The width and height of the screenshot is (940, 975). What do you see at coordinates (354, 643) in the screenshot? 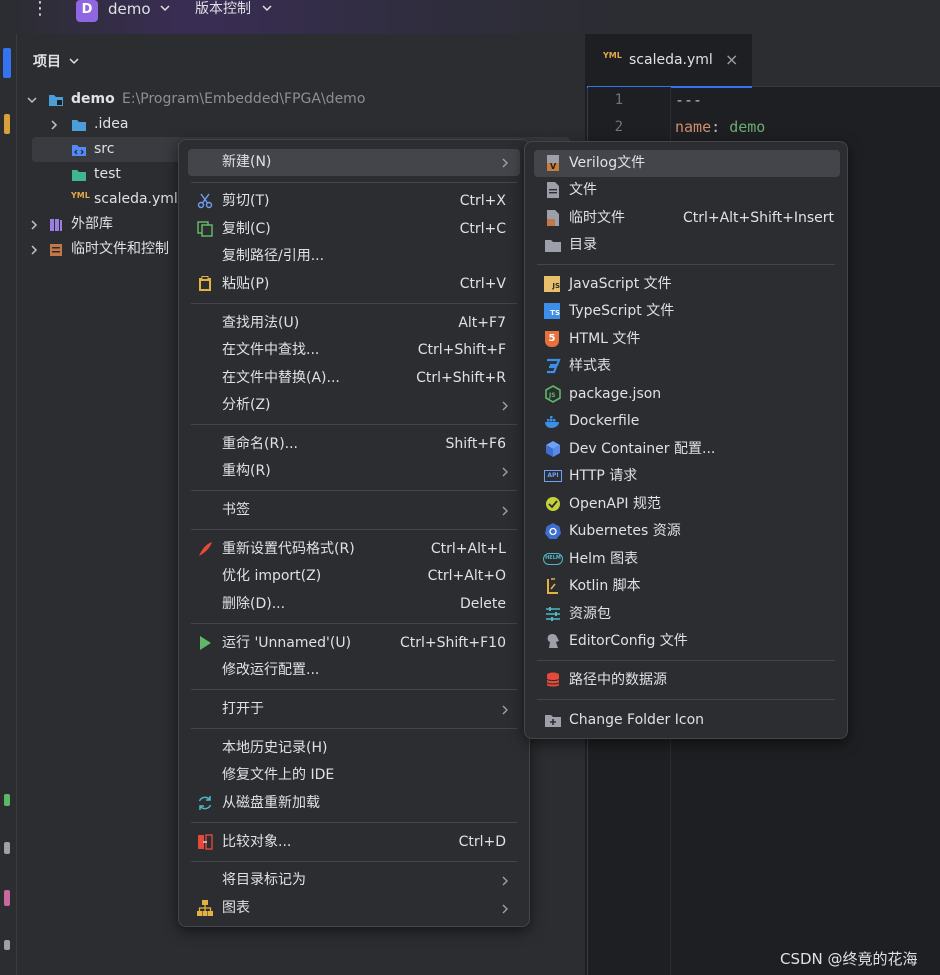
I see `menu-item-run: 运行 'Unnamed'(U) Ctrl+Shift+F10` at bounding box center [354, 643].